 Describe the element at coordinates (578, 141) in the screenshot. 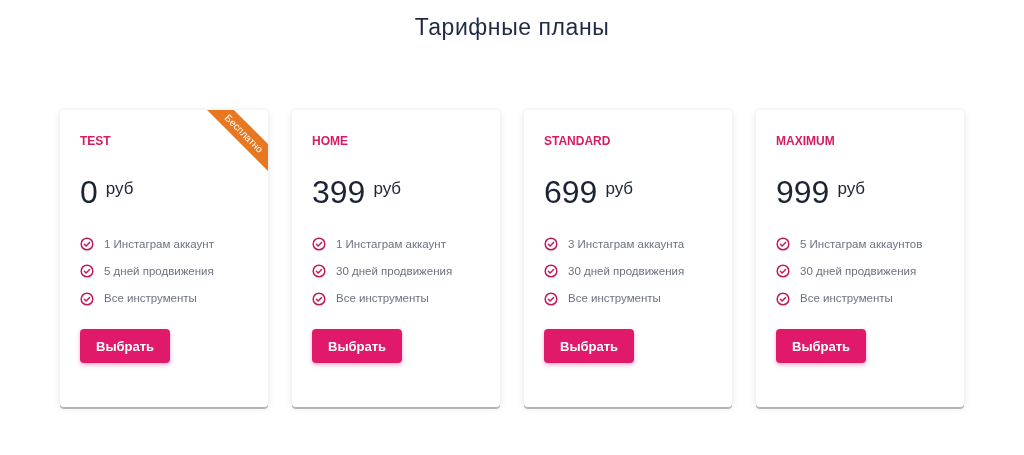

I see `plan-name: STANDARD` at that location.